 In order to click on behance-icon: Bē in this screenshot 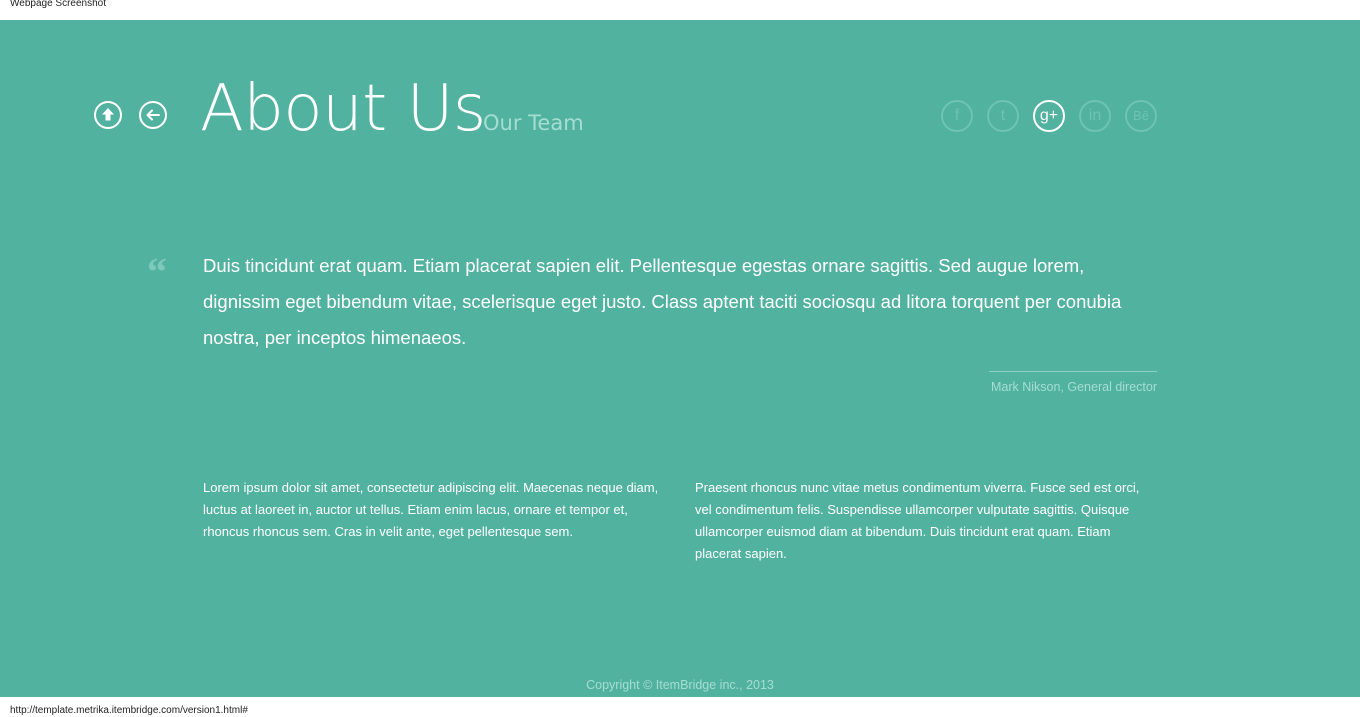, I will do `click(1141, 116)`.